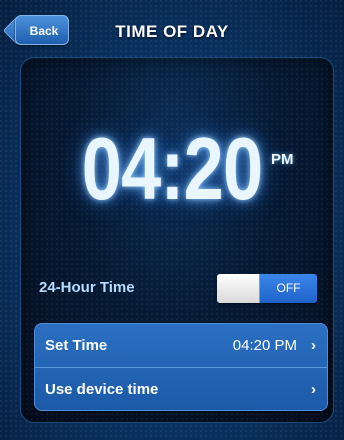  I want to click on toggle-state-label: OFF, so click(288, 288).